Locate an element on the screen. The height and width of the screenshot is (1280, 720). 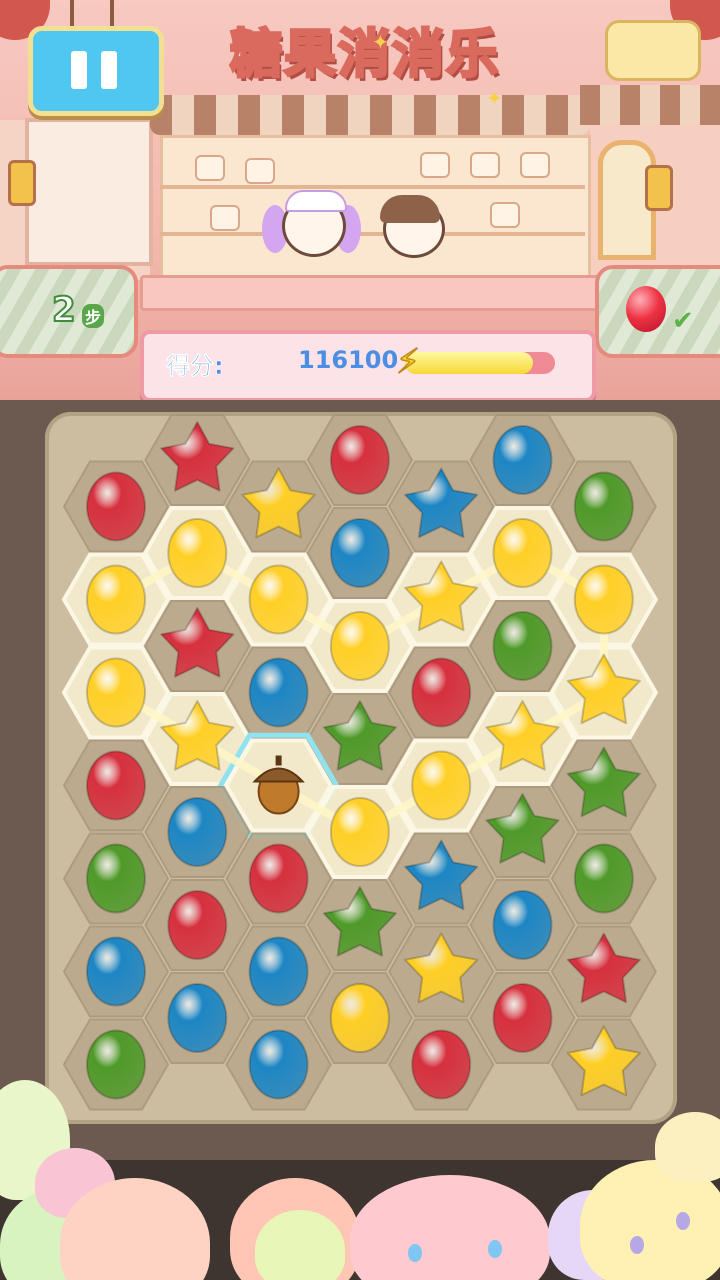
mascot-chick is located at coordinates (300, 1245).